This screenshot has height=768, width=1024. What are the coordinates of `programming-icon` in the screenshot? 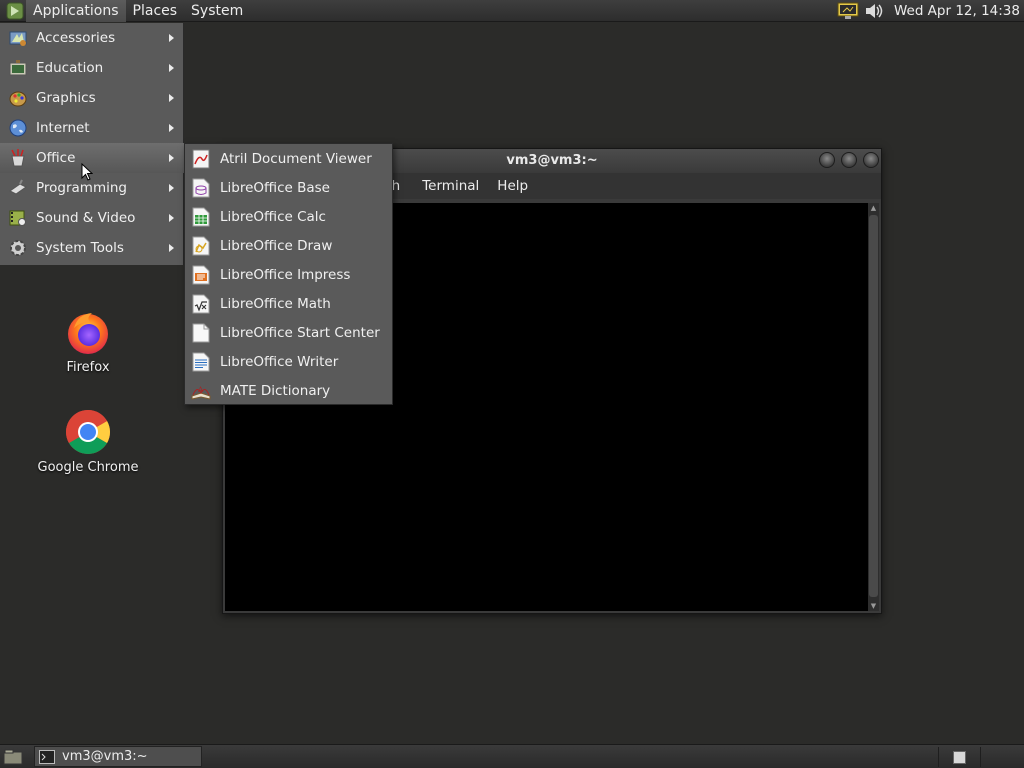 It's located at (18, 188).